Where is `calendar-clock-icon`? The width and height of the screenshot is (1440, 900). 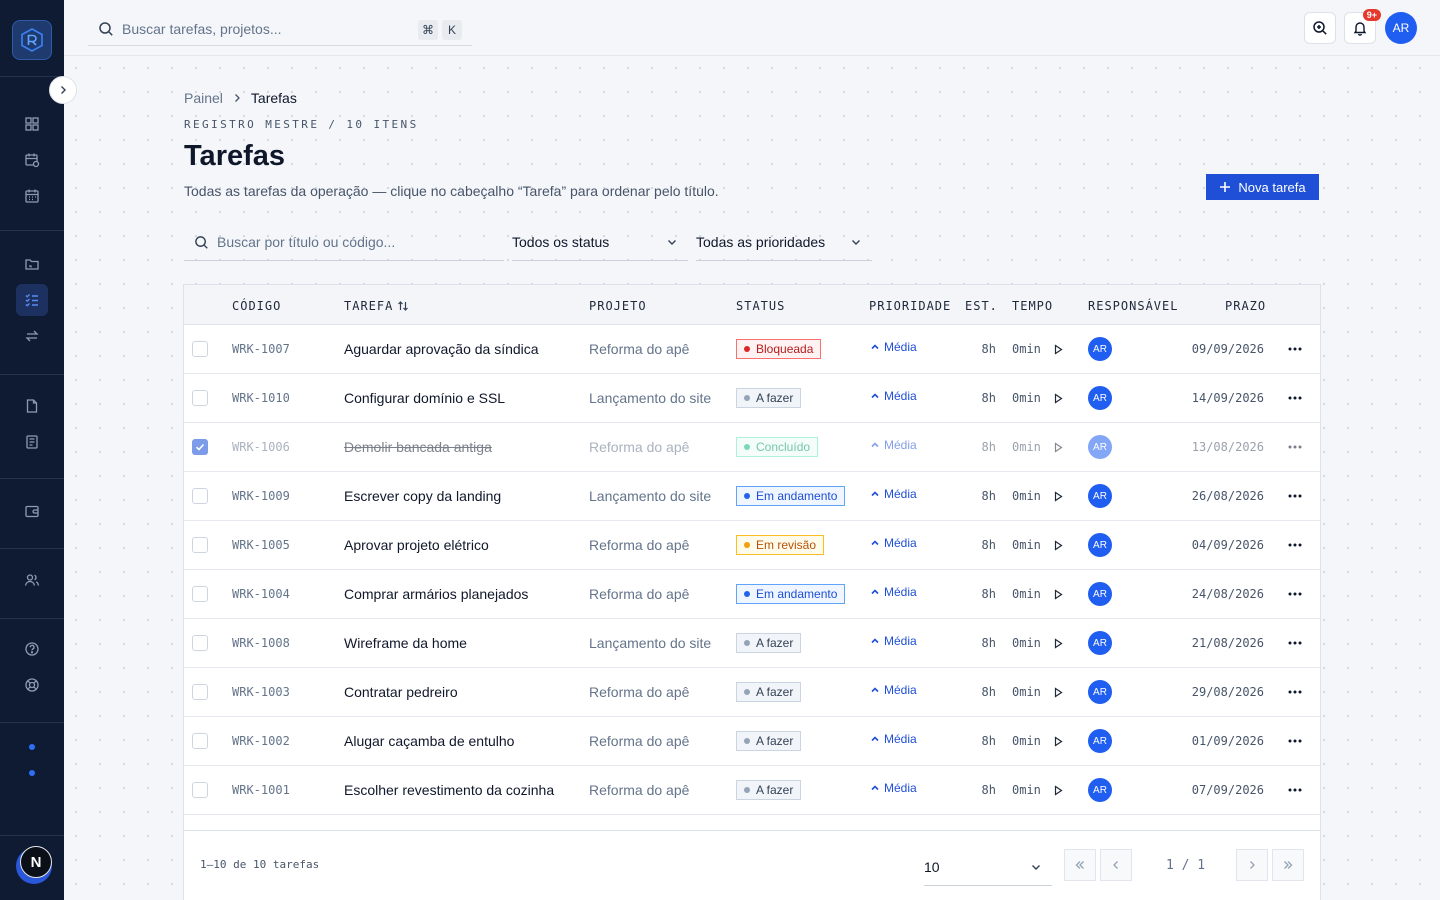
calendar-clock-icon is located at coordinates (32, 160).